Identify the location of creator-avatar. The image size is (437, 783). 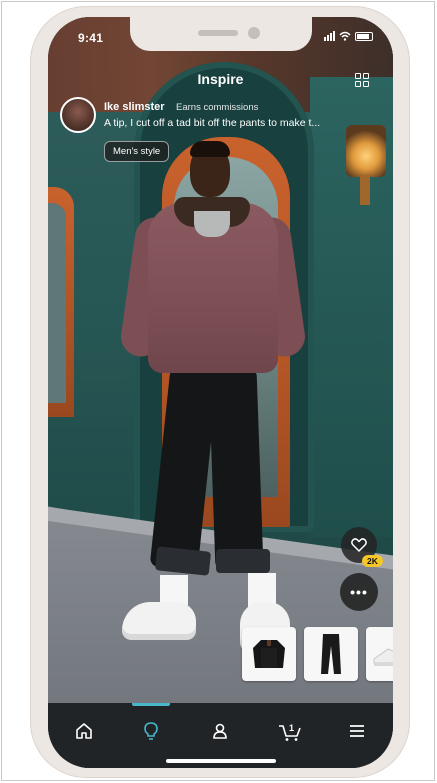
(78, 115).